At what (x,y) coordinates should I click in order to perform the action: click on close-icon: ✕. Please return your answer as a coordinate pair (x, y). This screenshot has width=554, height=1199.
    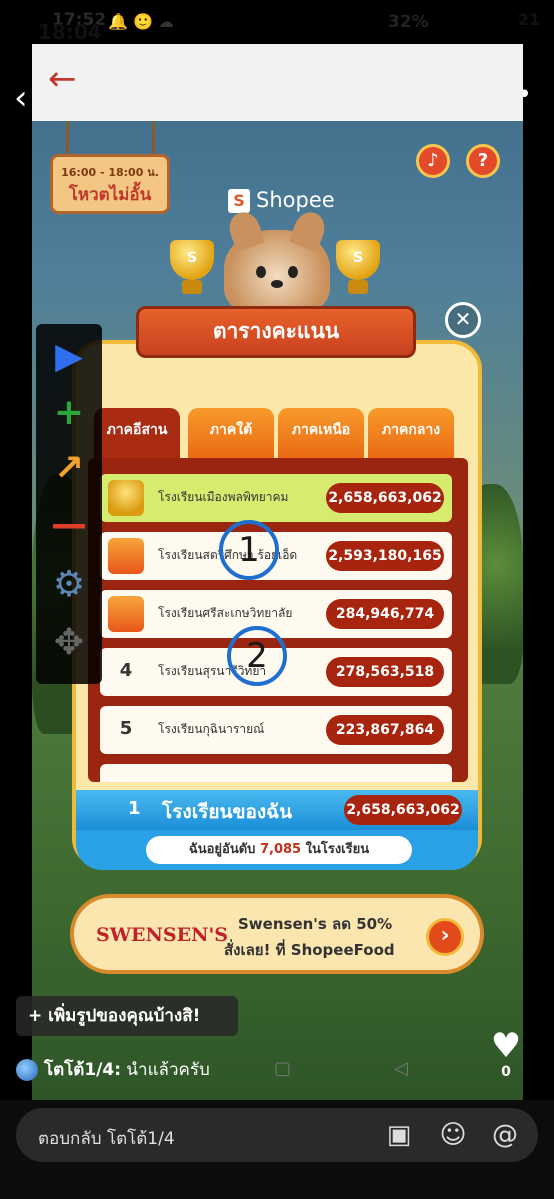
    Looking at the image, I should click on (463, 320).